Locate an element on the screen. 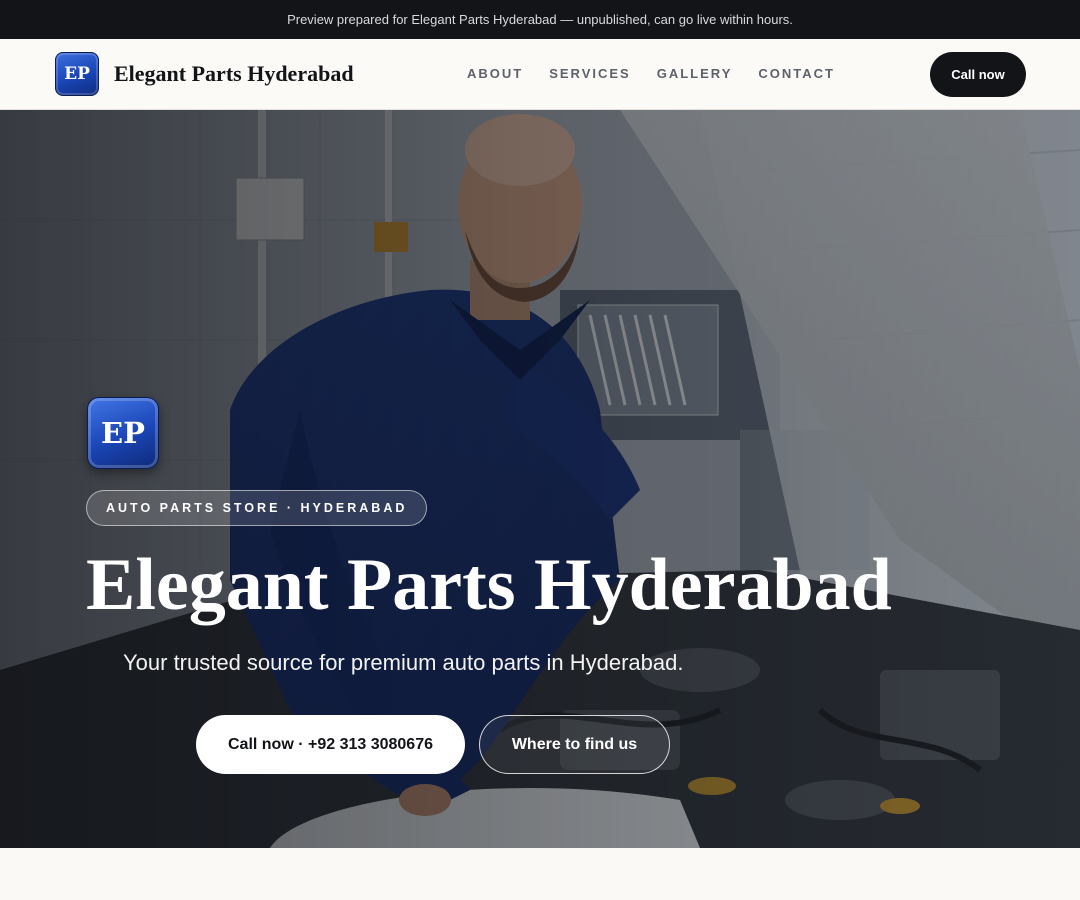 The width and height of the screenshot is (1080, 900). nav-link-services: SERVICES is located at coordinates (590, 73).